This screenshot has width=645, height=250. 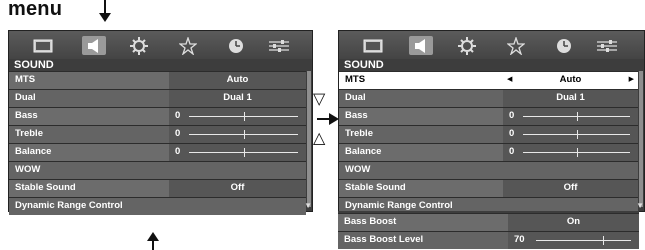 I want to click on option-value: Auto ◀ ▶, so click(x=570, y=80).